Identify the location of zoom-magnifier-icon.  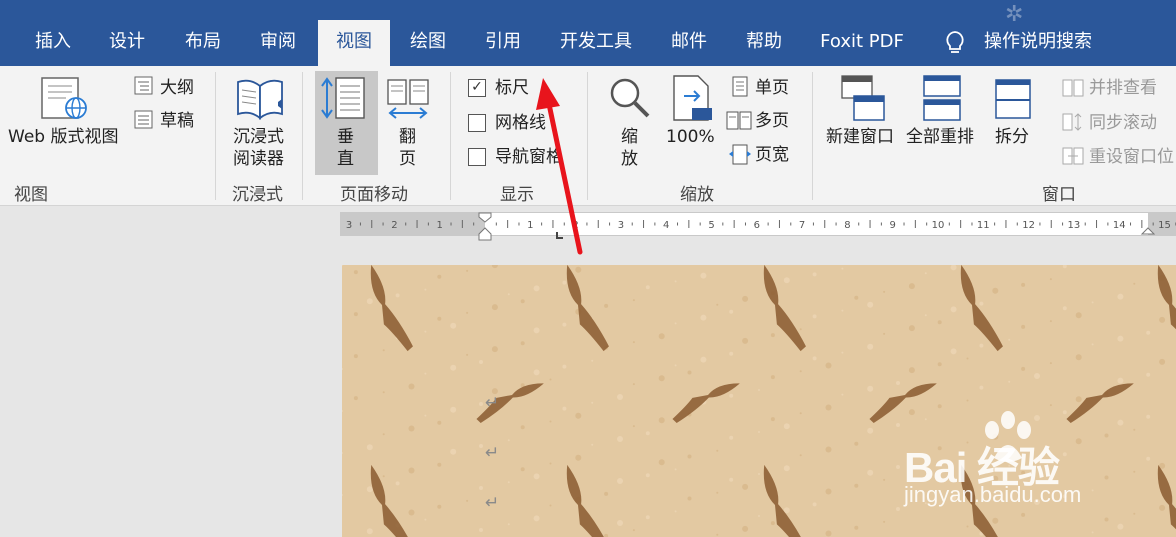
(630, 100).